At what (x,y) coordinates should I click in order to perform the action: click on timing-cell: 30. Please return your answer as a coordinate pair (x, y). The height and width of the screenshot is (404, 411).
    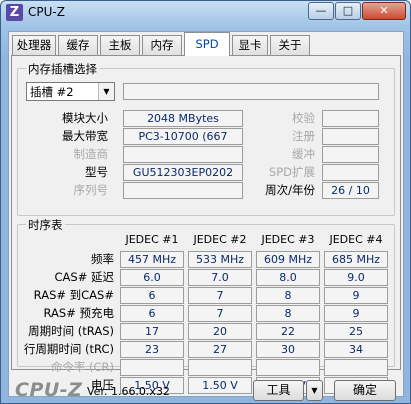
    Looking at the image, I should click on (288, 349).